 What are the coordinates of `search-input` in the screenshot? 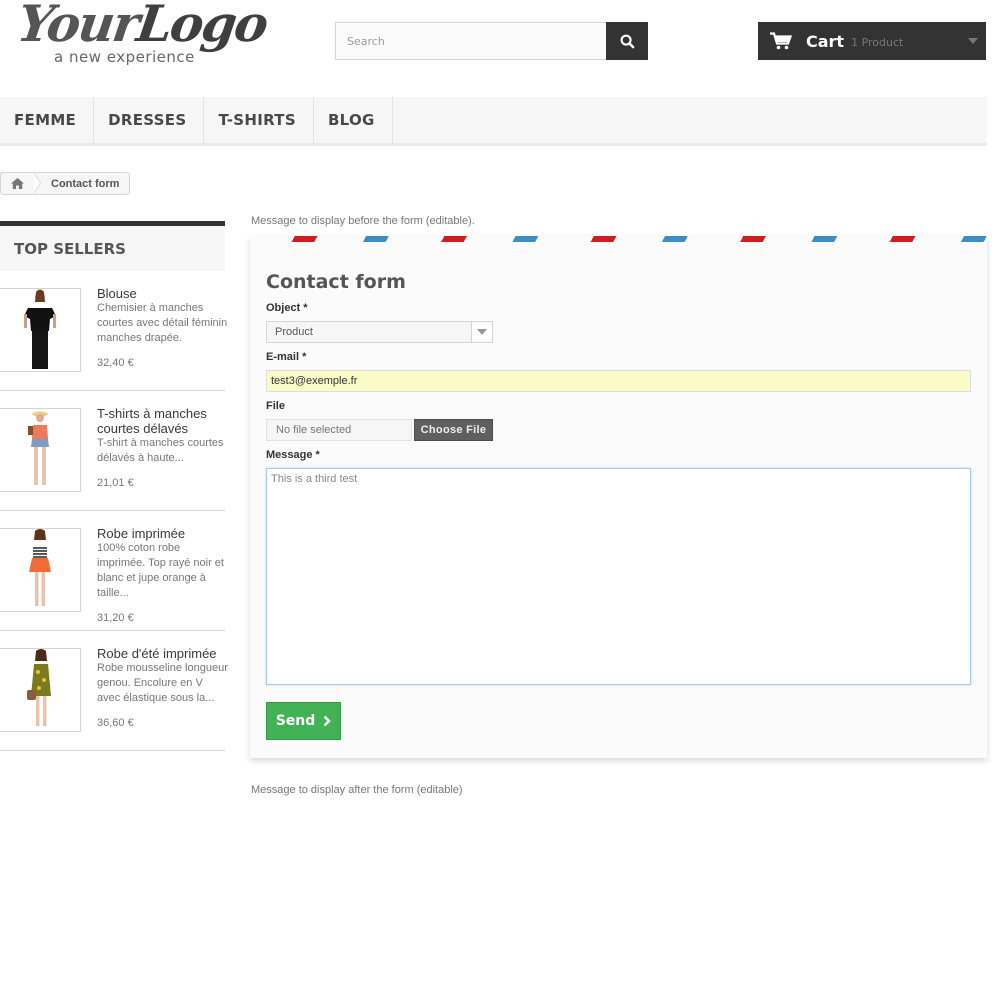 It's located at (470, 41).